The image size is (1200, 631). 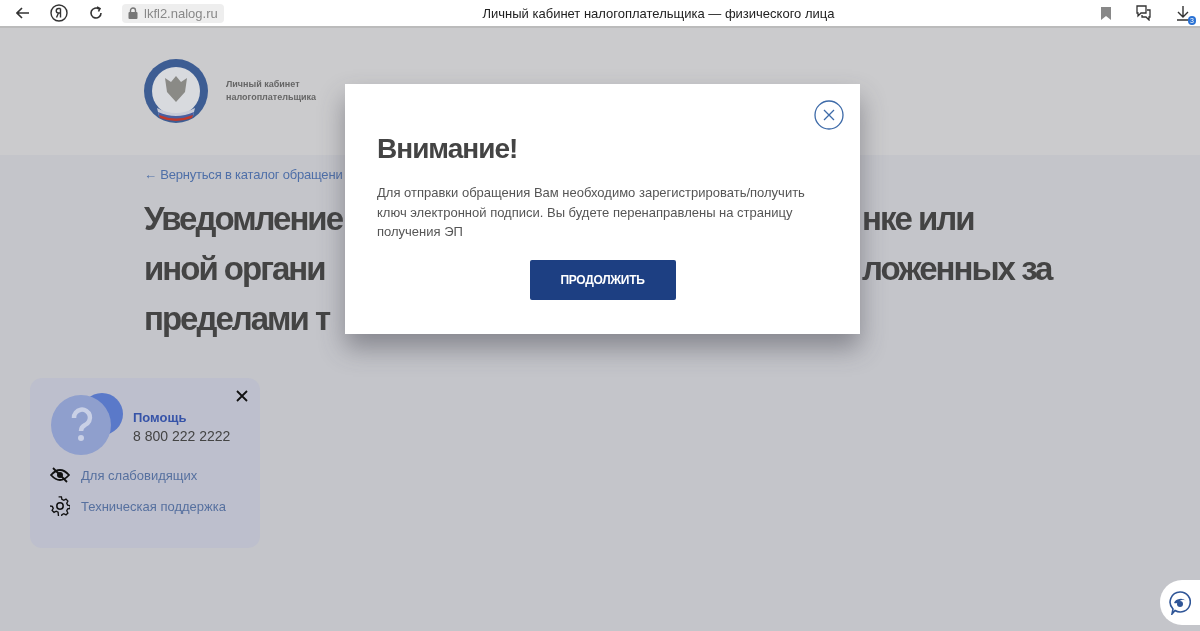 I want to click on heading-text: иной органи, so click(x=234, y=269).